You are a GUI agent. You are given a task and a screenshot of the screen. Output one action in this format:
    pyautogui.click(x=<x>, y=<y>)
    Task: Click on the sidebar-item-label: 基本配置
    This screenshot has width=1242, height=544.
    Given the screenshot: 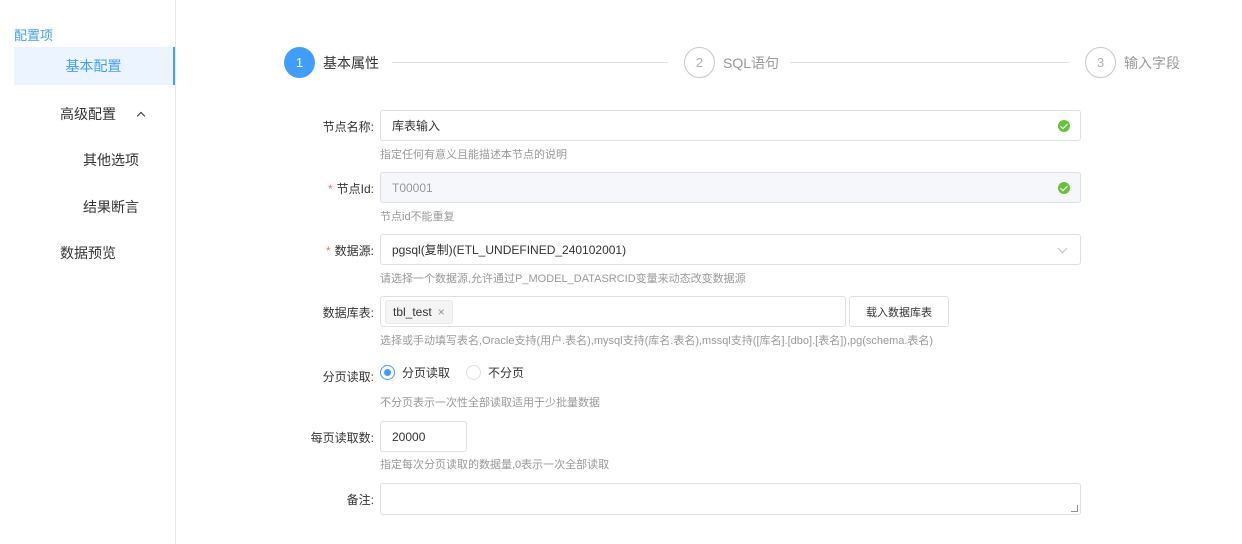 What is the action you would take?
    pyautogui.click(x=93, y=66)
    